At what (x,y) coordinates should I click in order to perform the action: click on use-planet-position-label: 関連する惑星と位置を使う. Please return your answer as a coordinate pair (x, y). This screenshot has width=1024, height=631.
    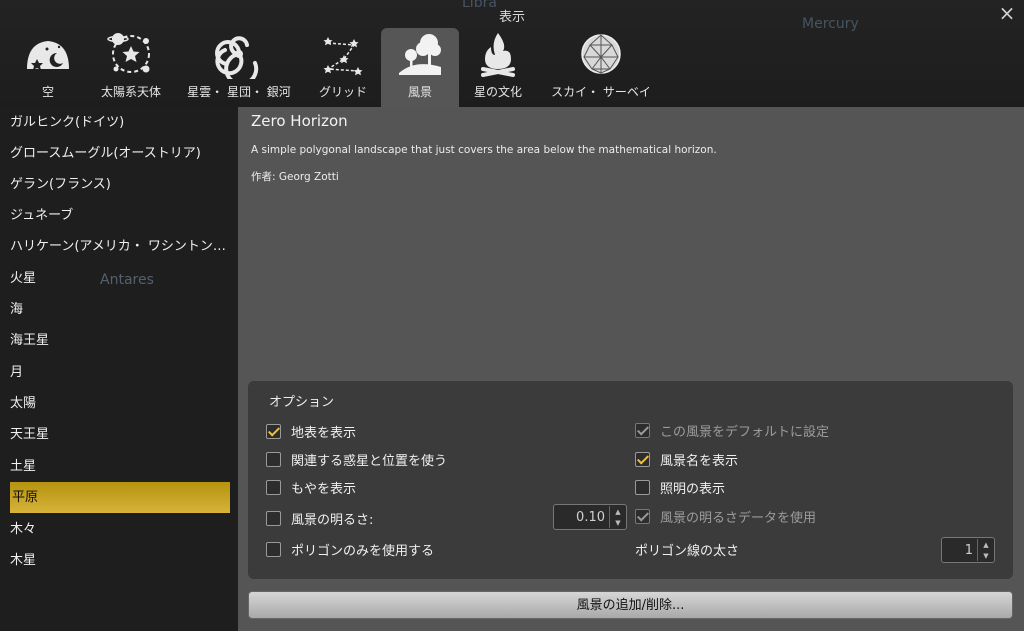
    Looking at the image, I should click on (369, 461).